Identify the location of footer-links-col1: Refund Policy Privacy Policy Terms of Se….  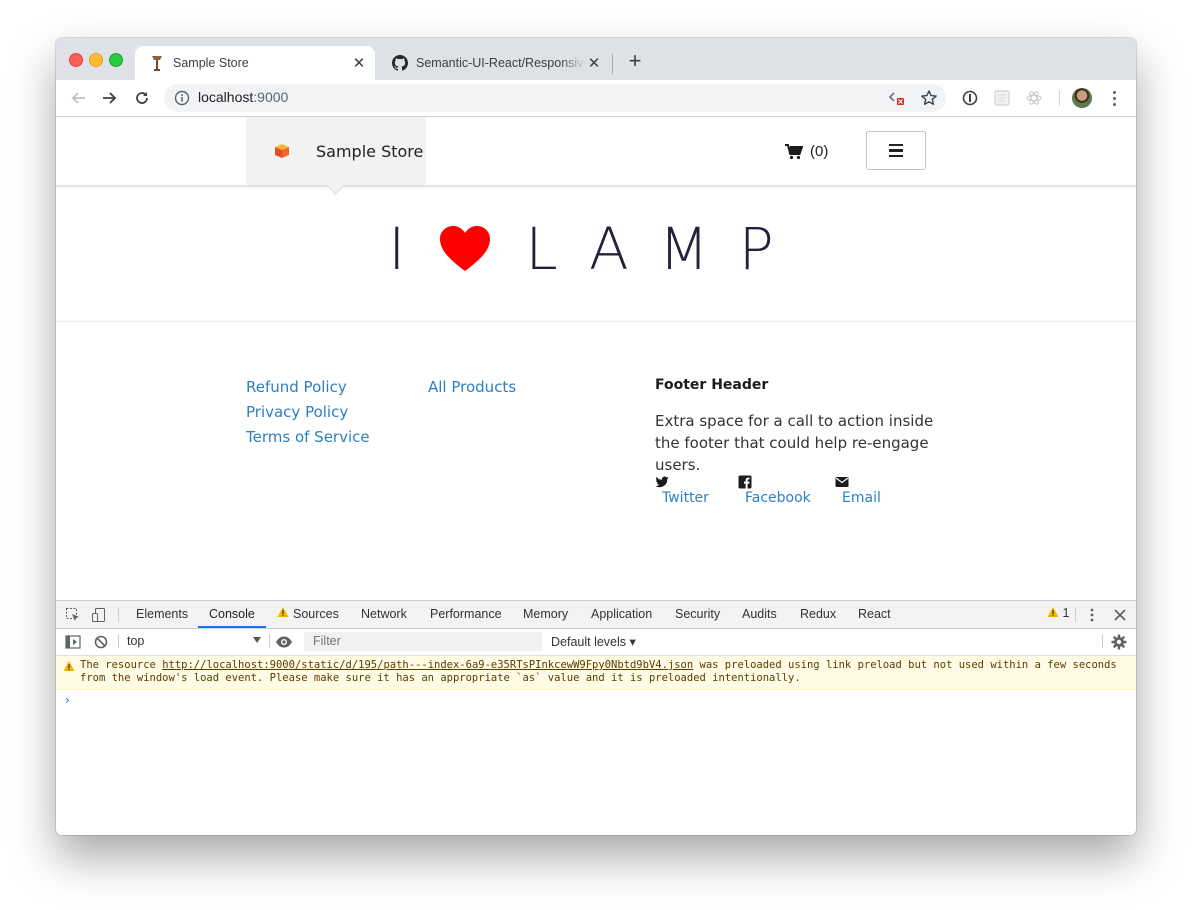
(308, 412).